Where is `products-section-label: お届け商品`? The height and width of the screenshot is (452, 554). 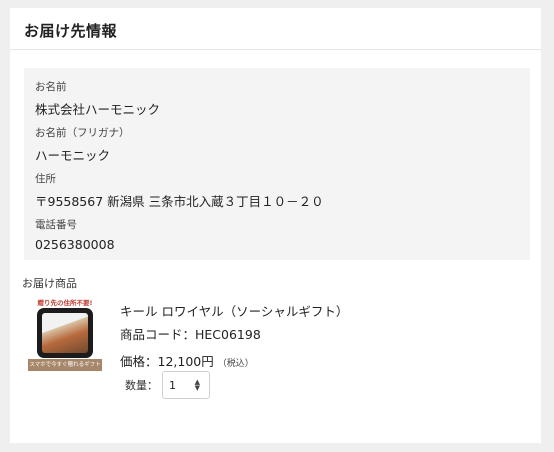 products-section-label: お届け商品 is located at coordinates (49, 283).